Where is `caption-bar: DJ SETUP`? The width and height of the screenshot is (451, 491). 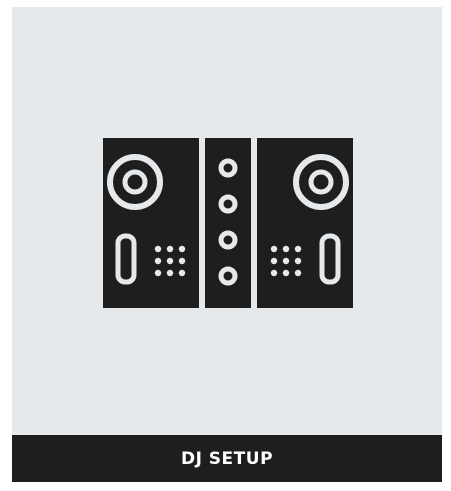 caption-bar: DJ SETUP is located at coordinates (227, 458).